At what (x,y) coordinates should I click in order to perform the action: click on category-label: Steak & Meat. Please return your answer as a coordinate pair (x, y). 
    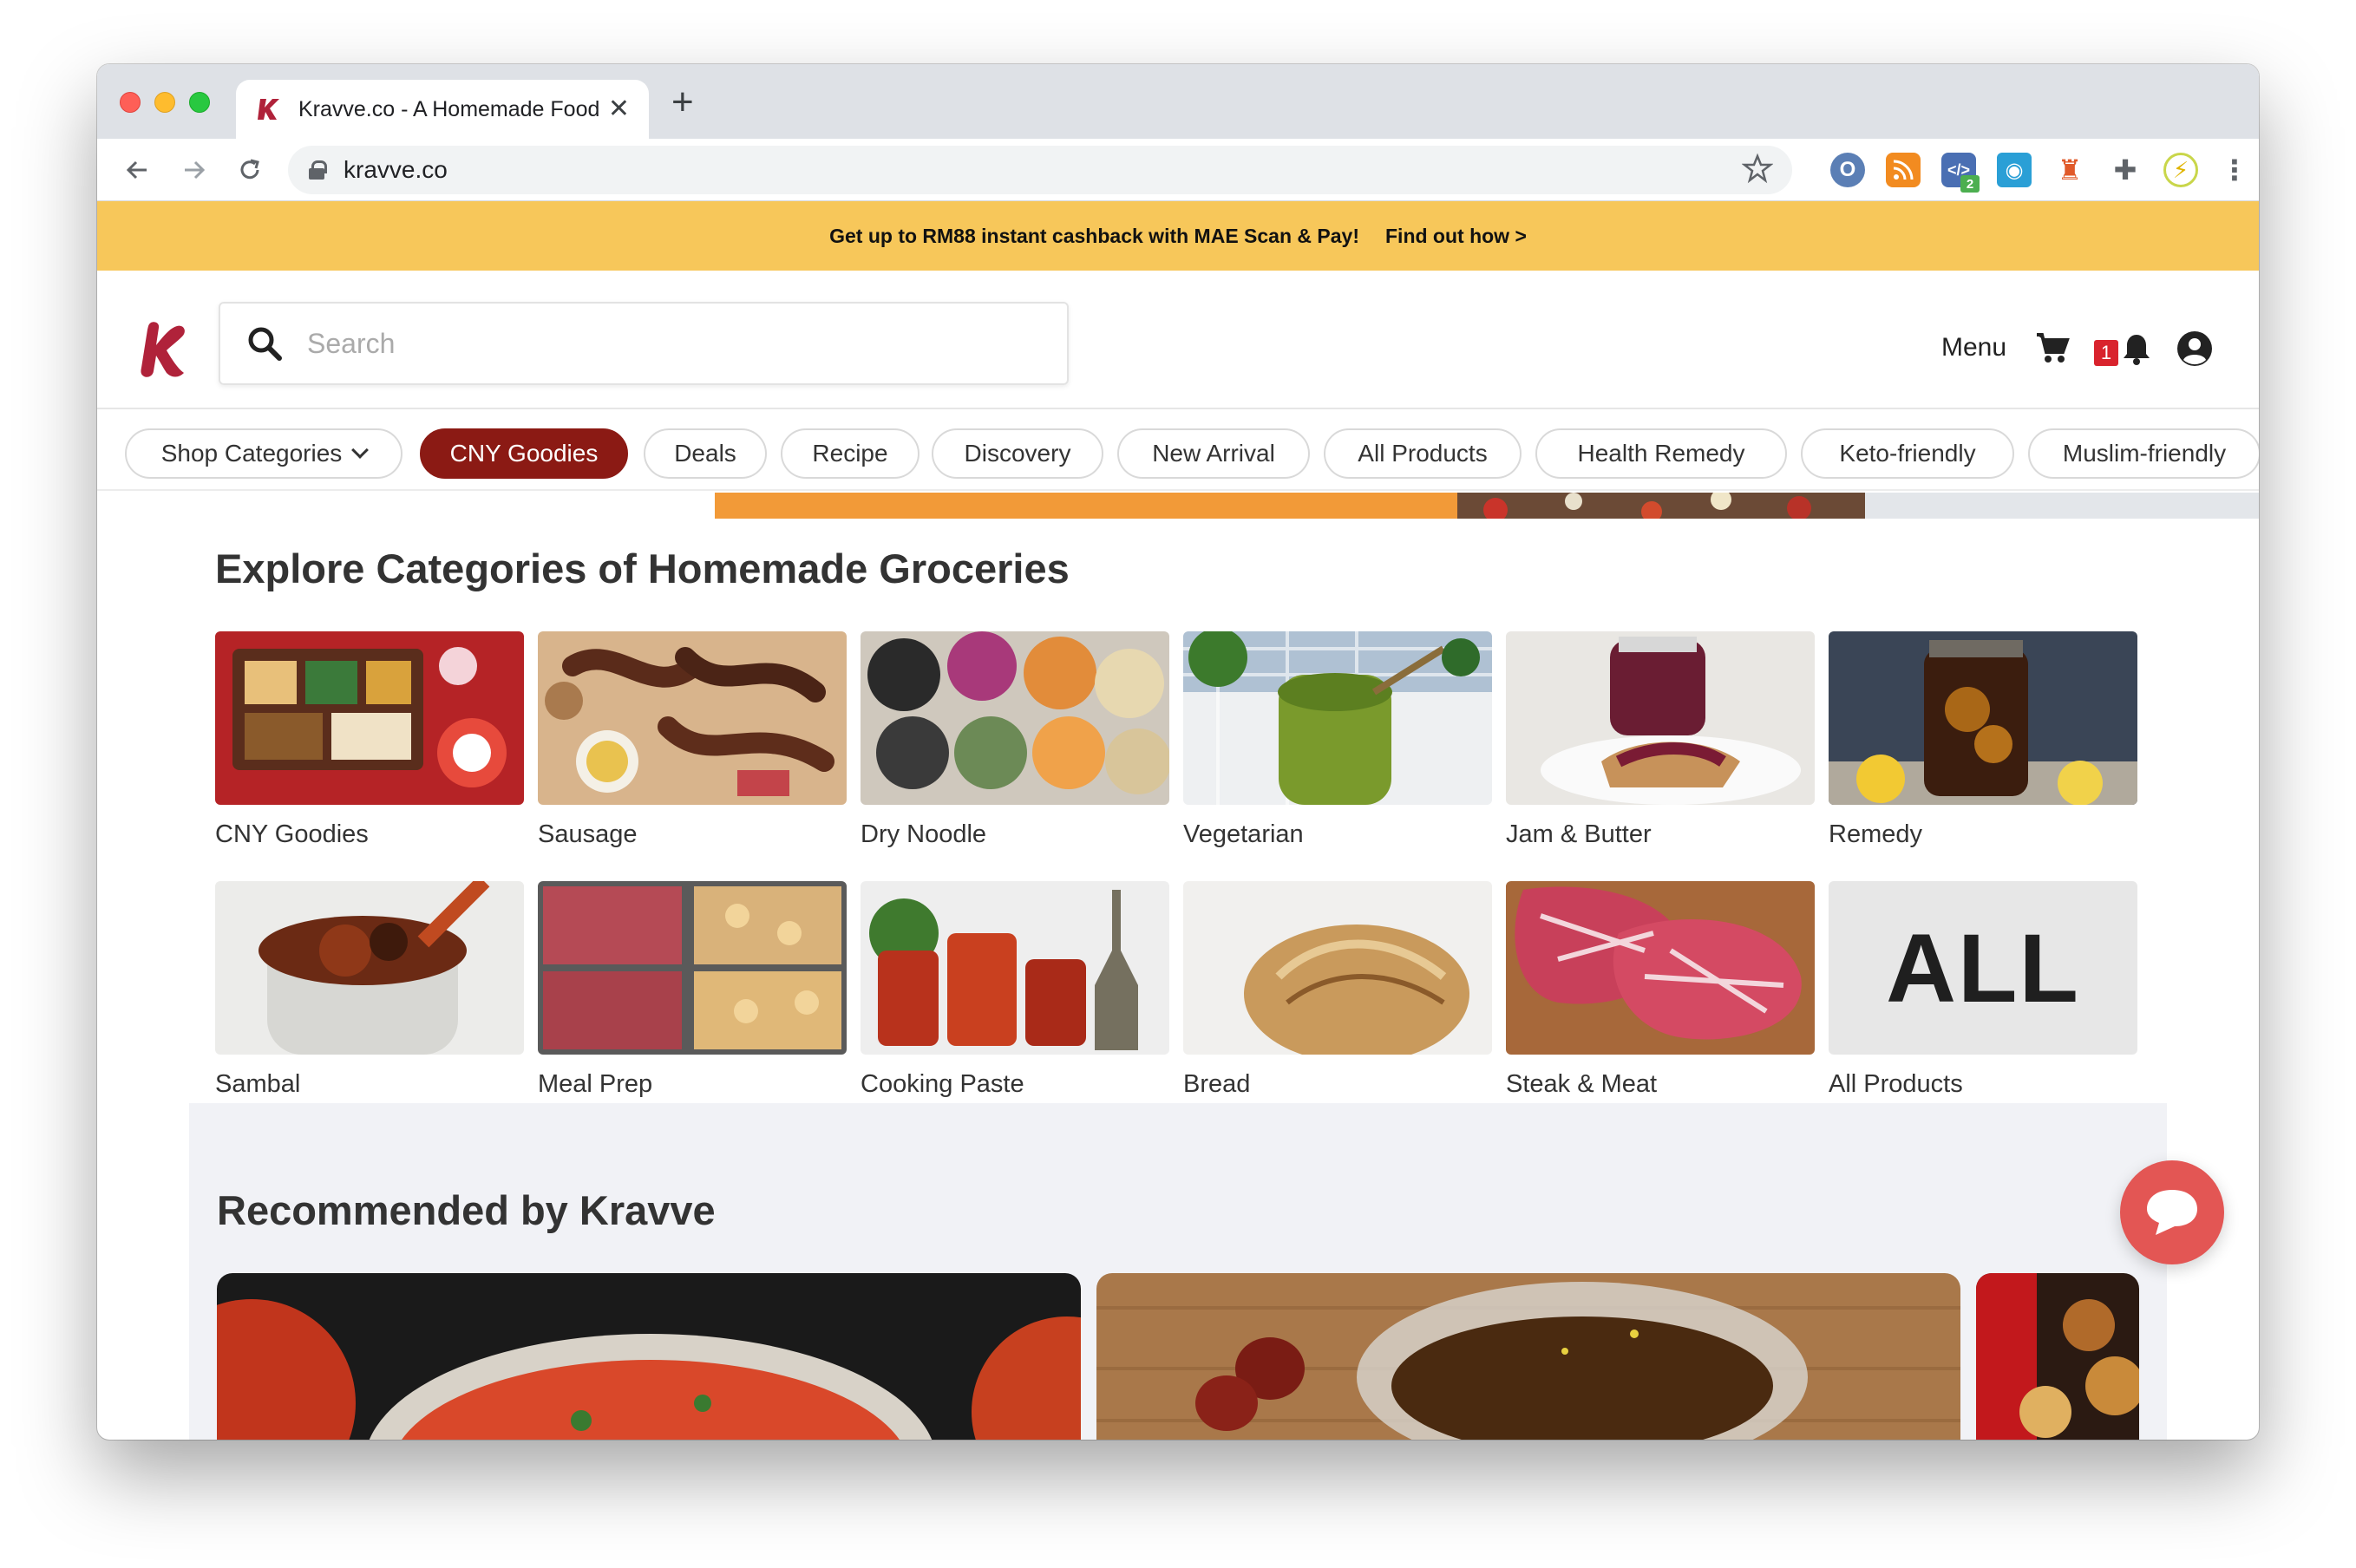
    Looking at the image, I should click on (1582, 1084).